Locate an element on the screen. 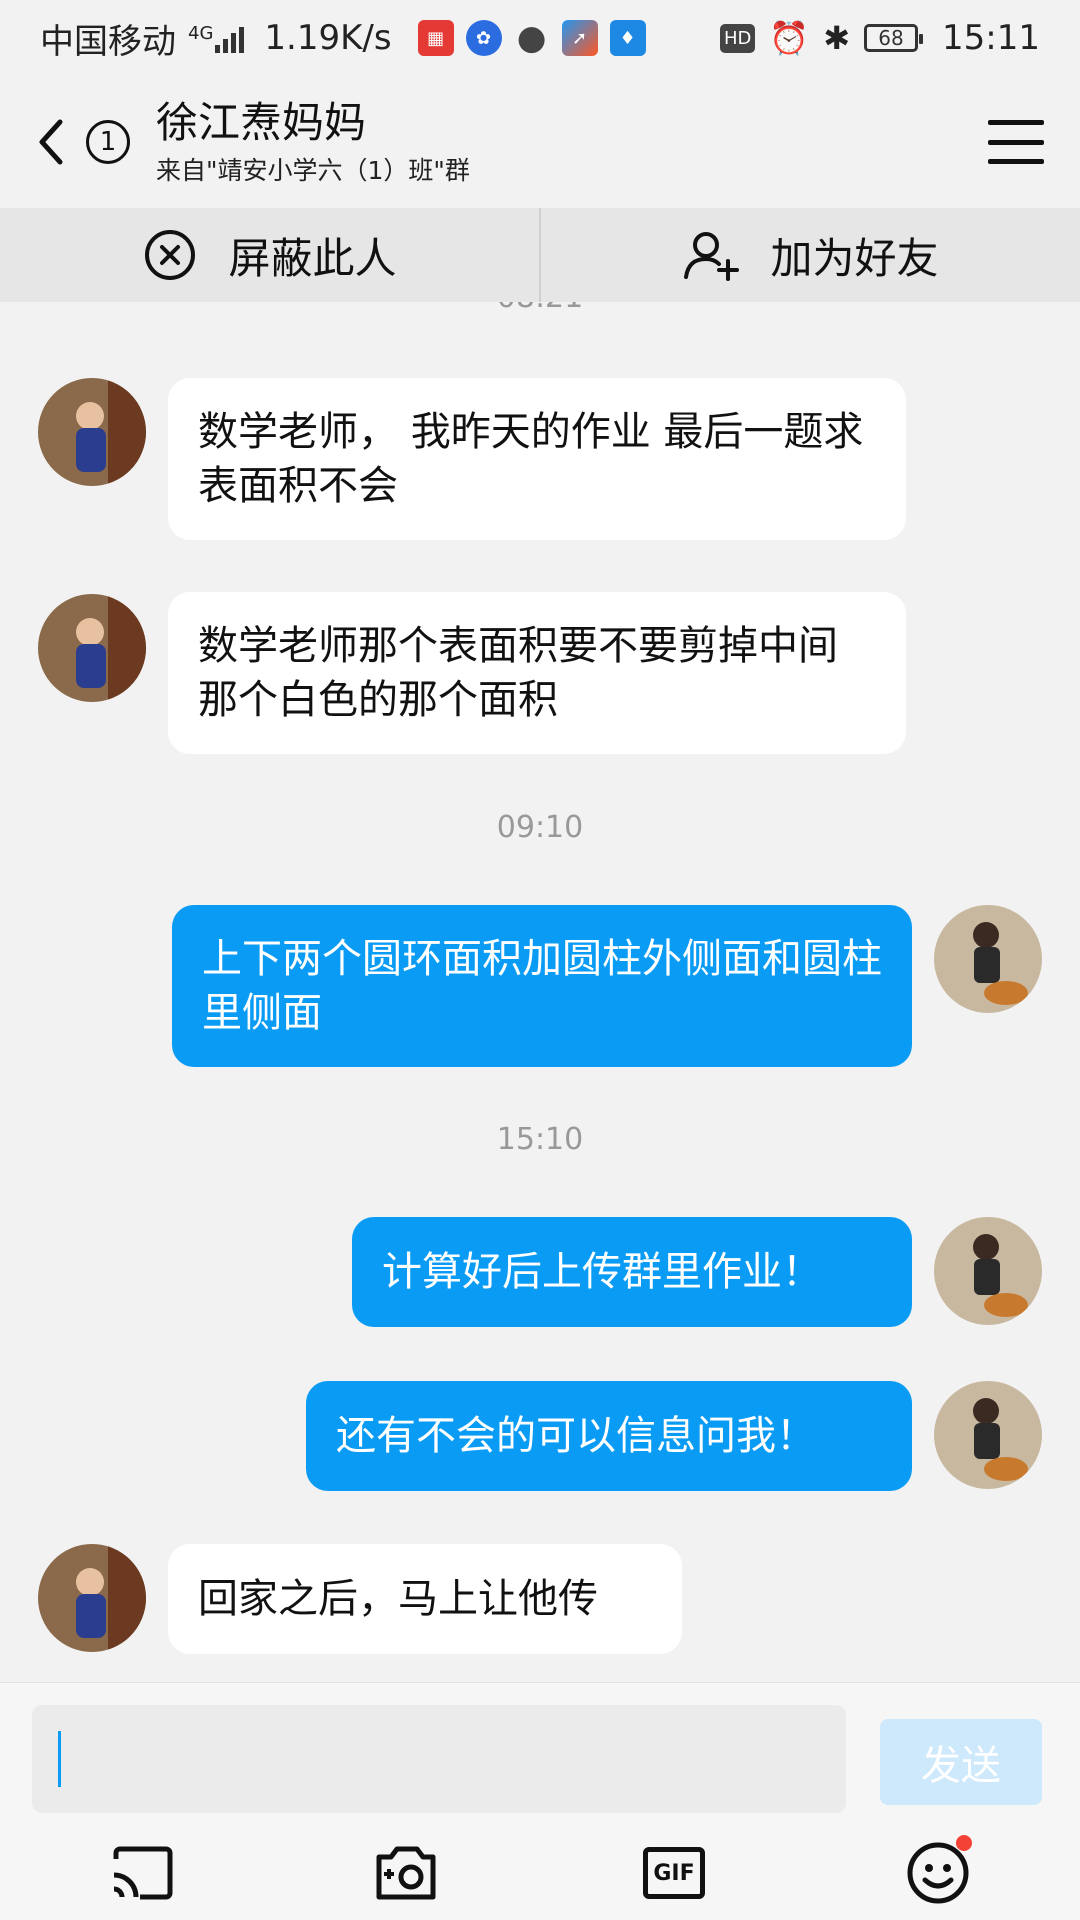 This screenshot has height=1920, width=1080. screen-cast-button is located at coordinates (142, 1873).